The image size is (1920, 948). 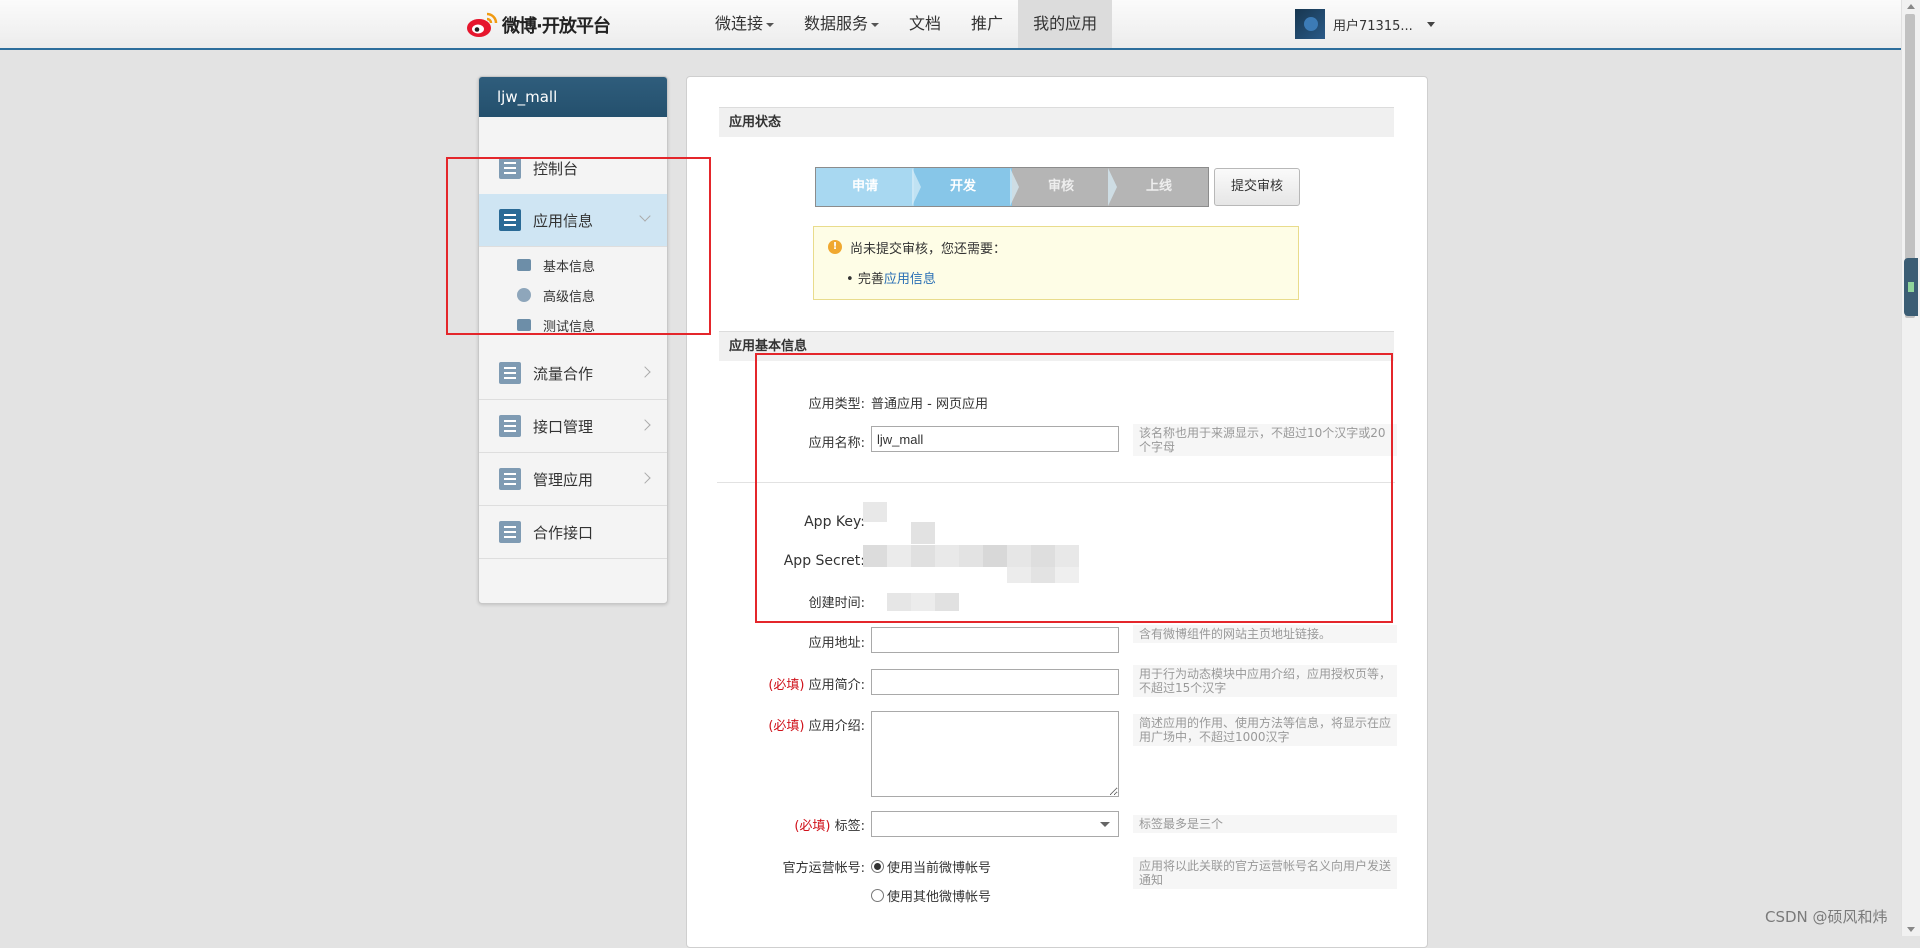 What do you see at coordinates (1265, 440) in the screenshot?
I see `app-name-hint: 该名称也用于来源显示，不超过10个汉字或20个字母` at bounding box center [1265, 440].